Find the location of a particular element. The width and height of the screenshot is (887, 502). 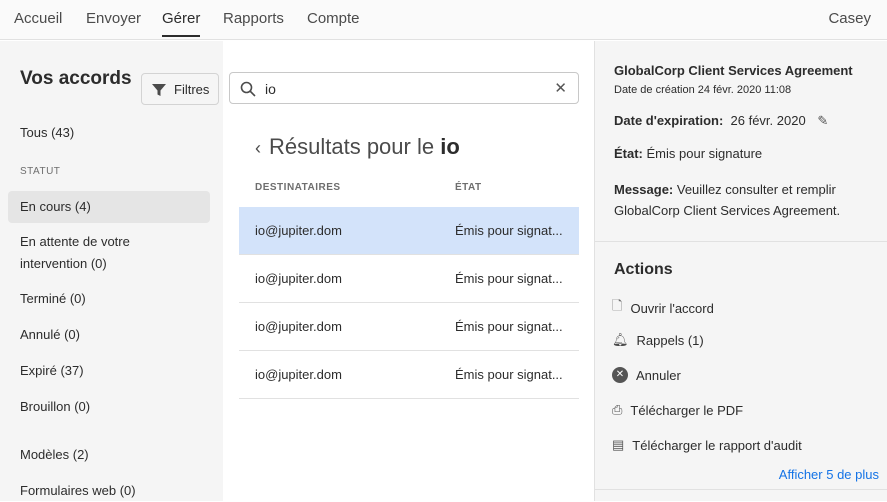

results-title: ‹ Résultats pour le io is located at coordinates (357, 147).